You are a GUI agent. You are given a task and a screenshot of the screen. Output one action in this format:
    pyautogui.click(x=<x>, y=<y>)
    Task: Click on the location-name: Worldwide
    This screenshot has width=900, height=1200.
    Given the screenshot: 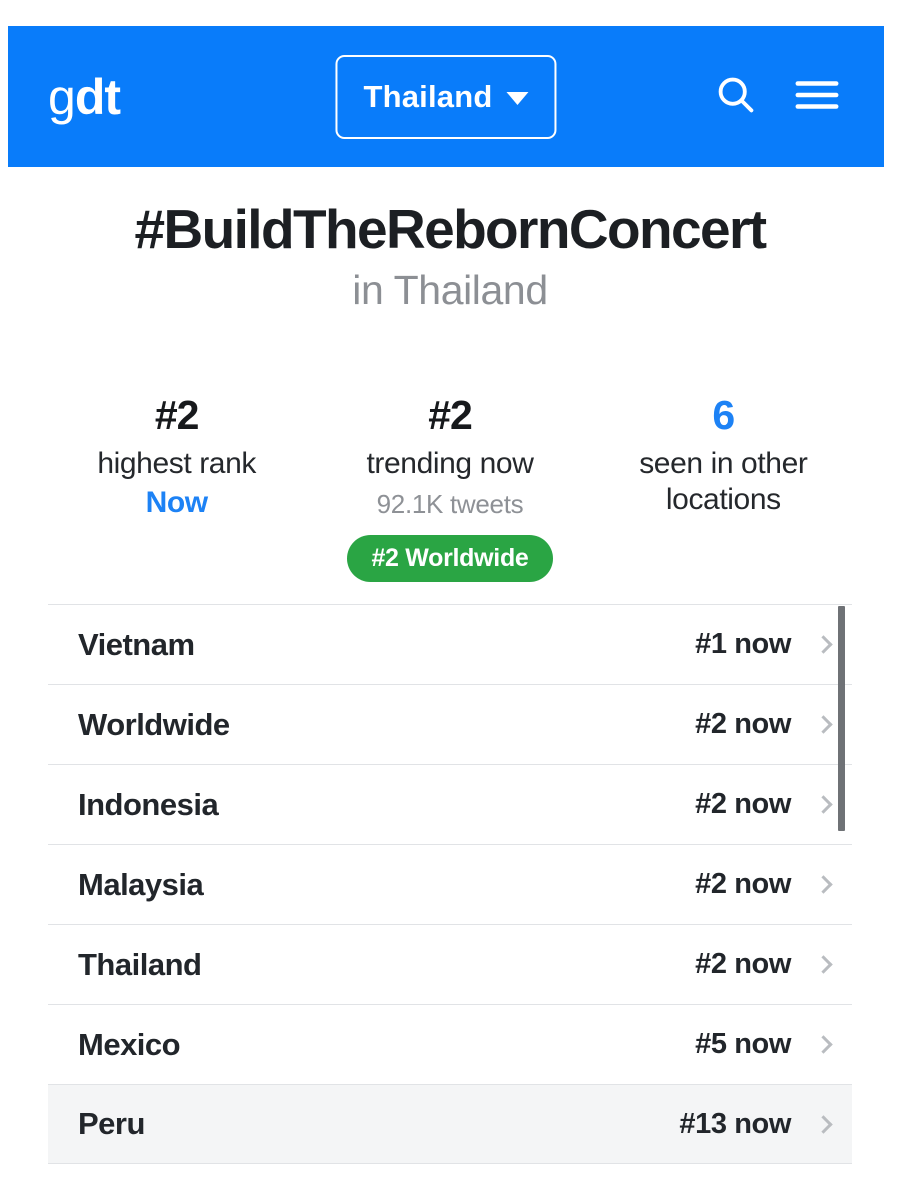 What is the action you would take?
    pyautogui.click(x=154, y=724)
    